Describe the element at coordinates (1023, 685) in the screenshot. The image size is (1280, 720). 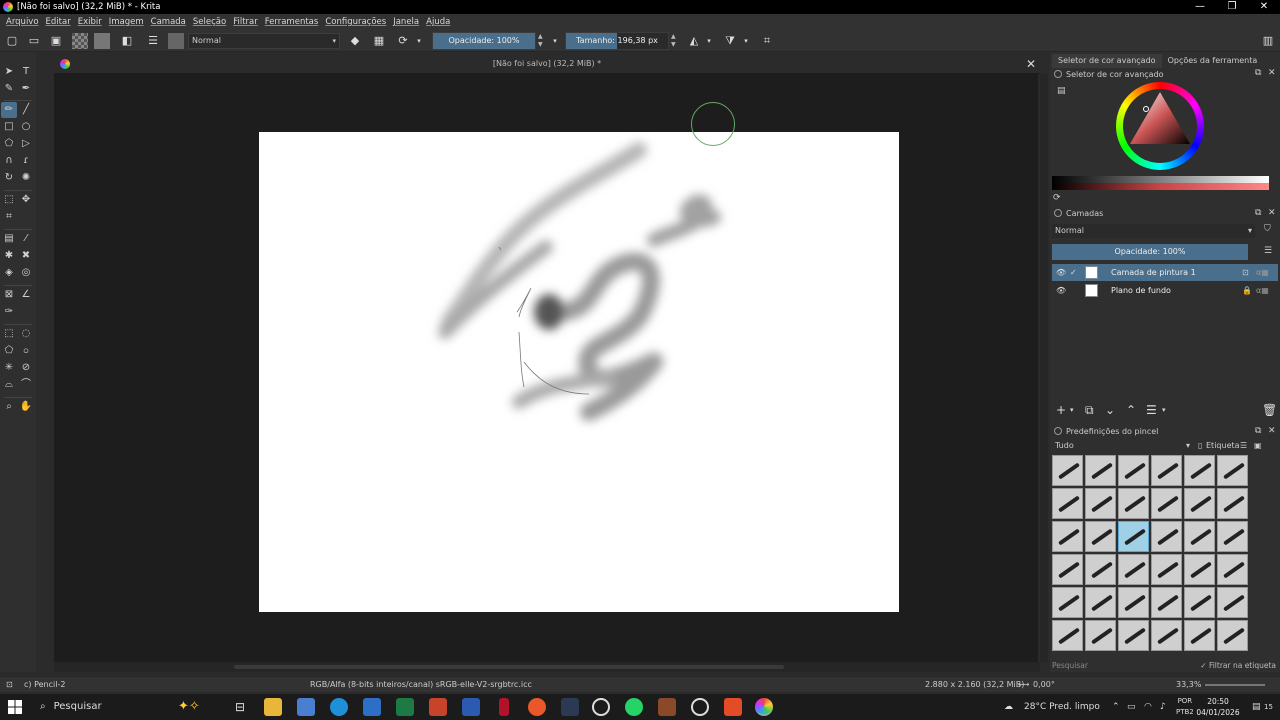
I see `rotation-icon: ⟷` at that location.